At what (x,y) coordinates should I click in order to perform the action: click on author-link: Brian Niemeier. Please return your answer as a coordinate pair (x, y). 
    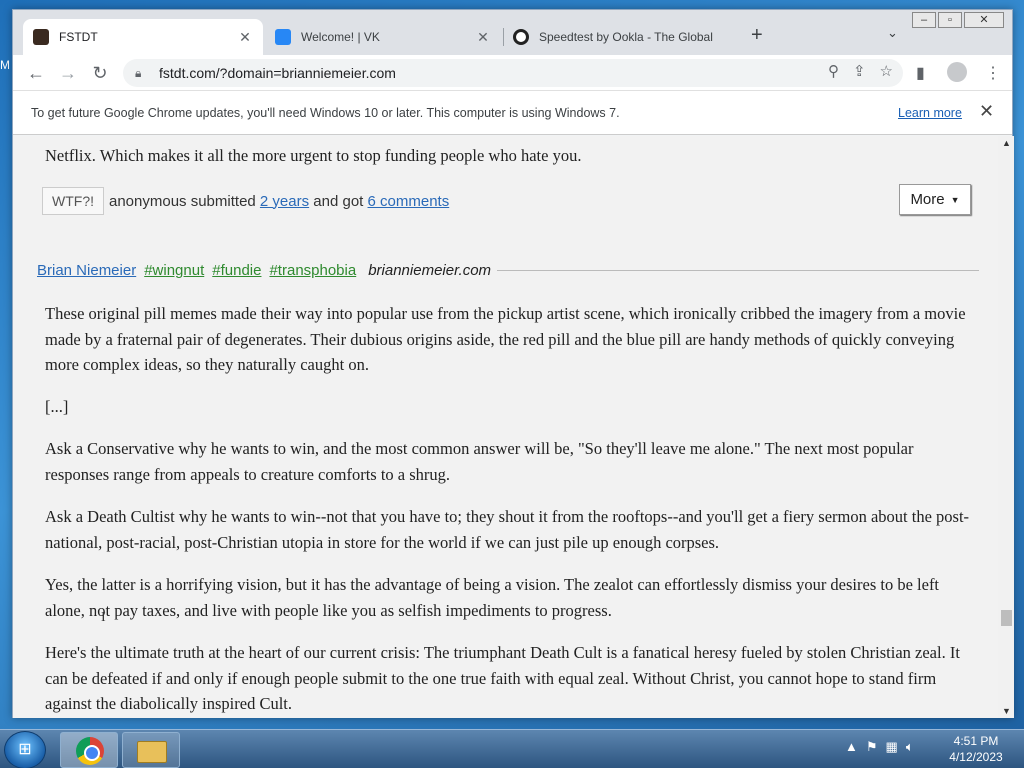
    Looking at the image, I should click on (86, 270).